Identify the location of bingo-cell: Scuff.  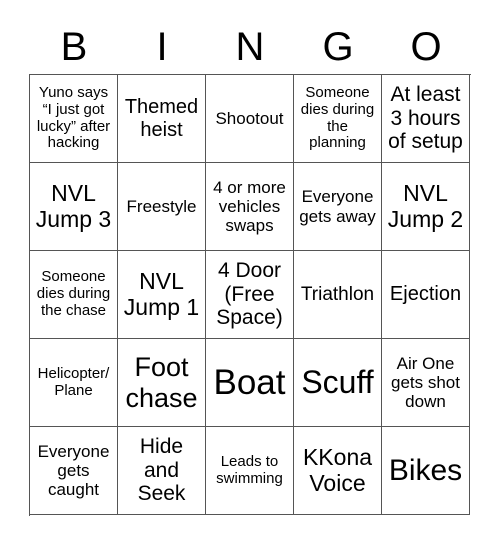
(338, 383).